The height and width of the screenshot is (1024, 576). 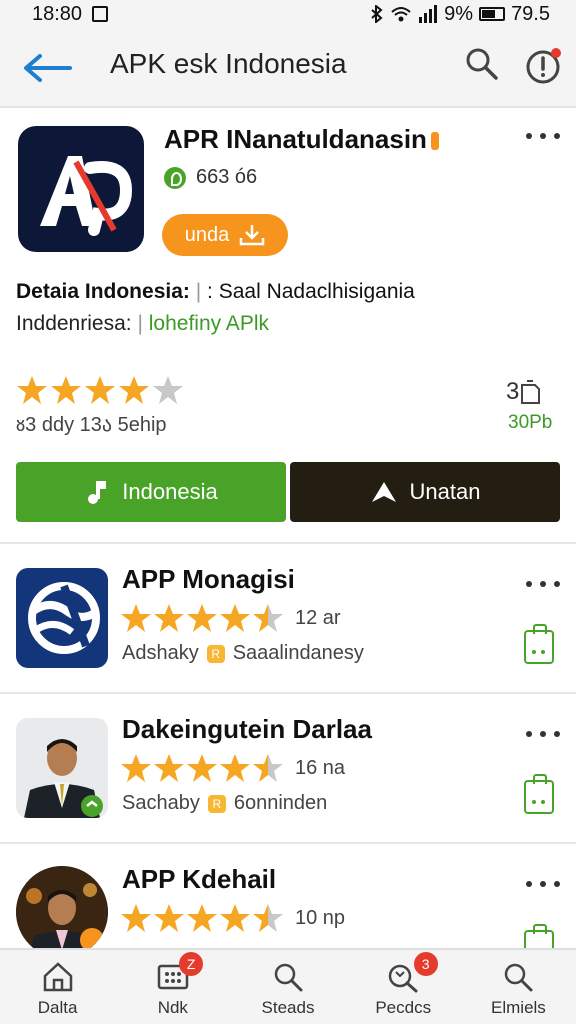 I want to click on nav-item-search: Steads, so click(x=287, y=987).